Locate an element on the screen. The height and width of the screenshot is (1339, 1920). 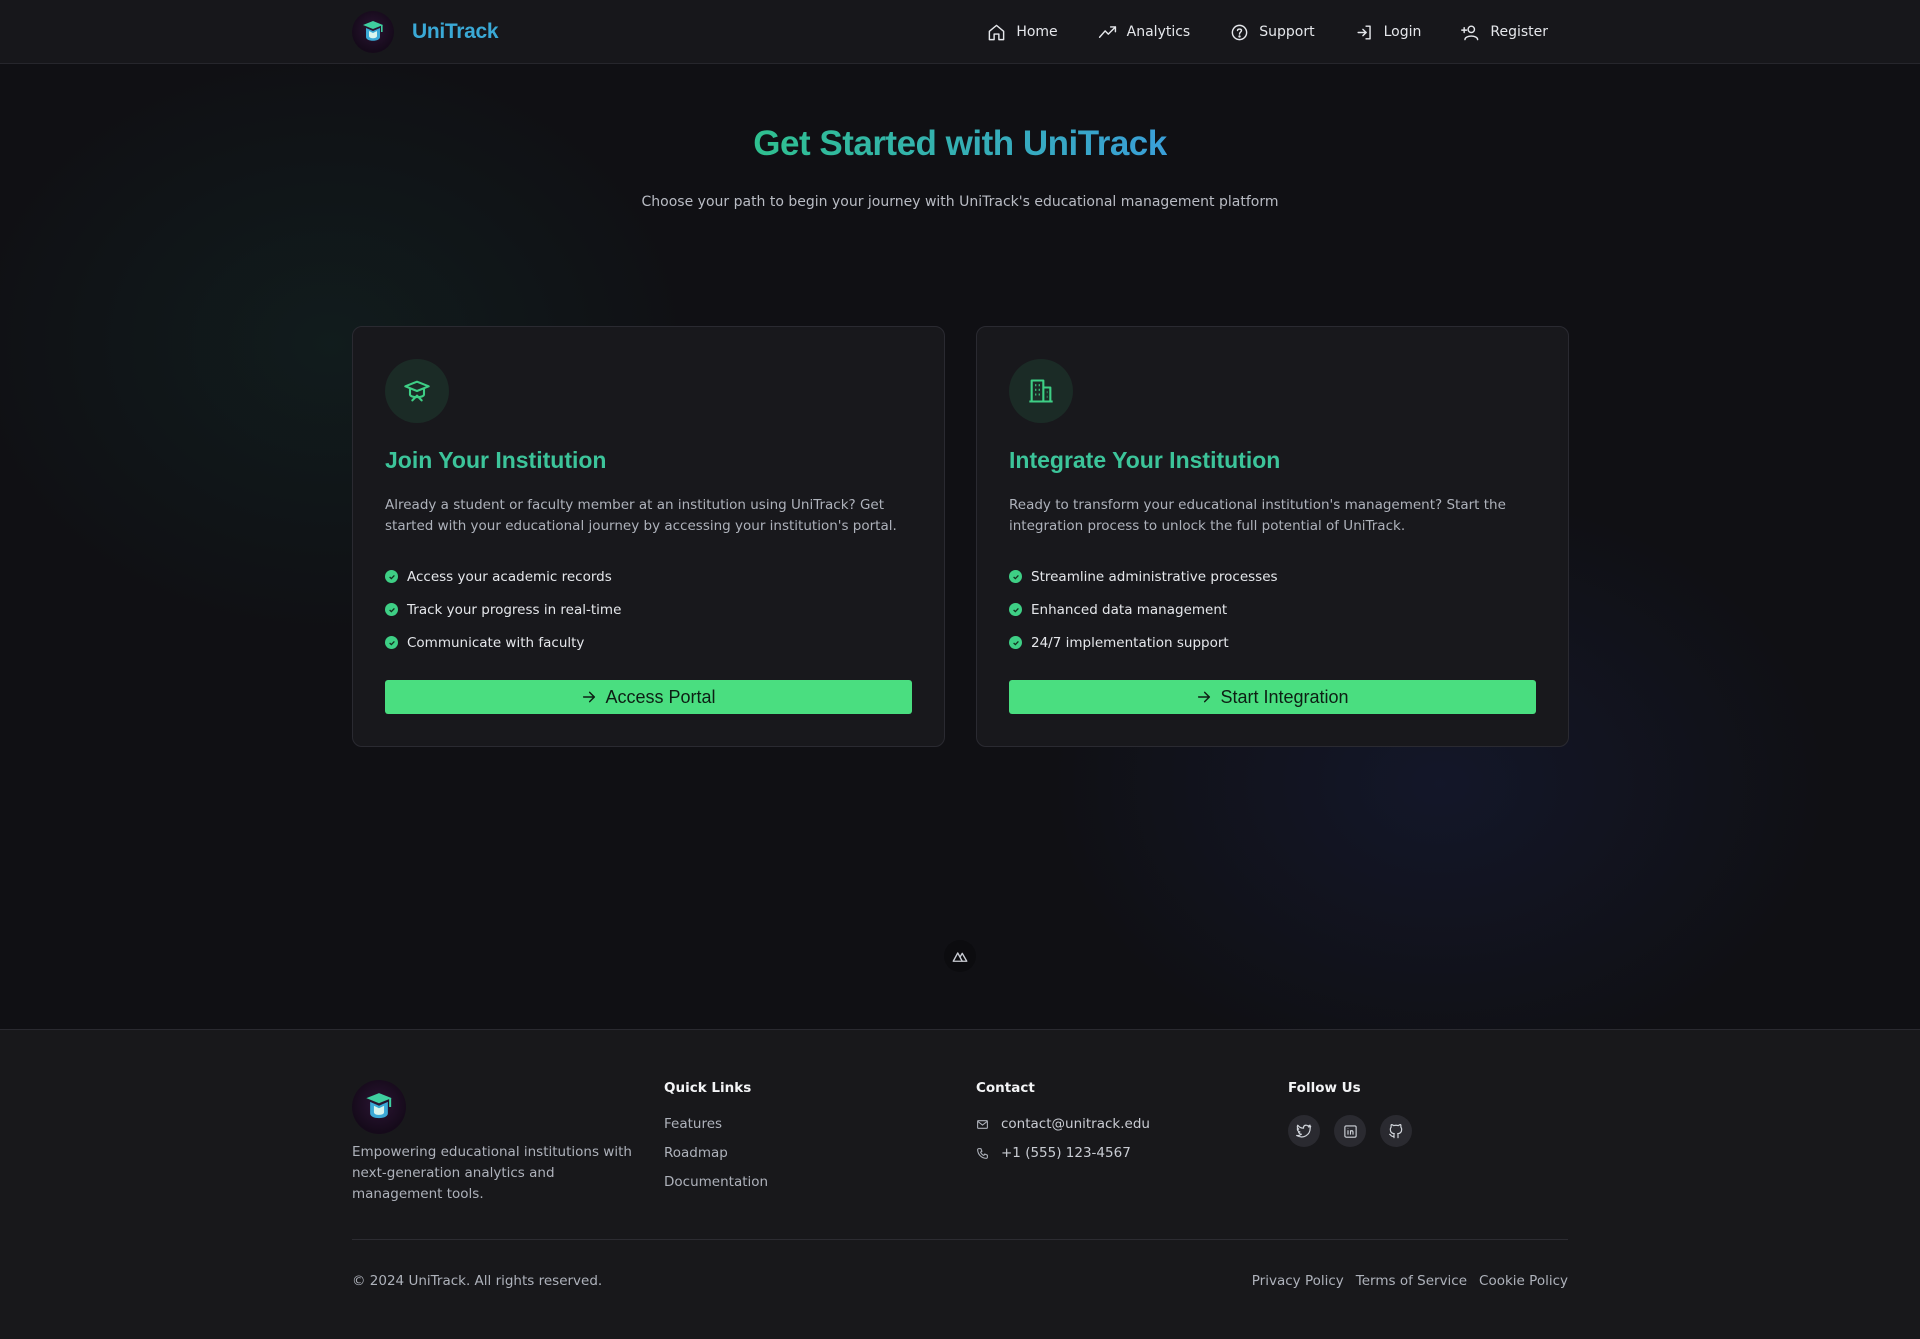
privacy-policy-link: Privacy Policy is located at coordinates (1298, 1281).